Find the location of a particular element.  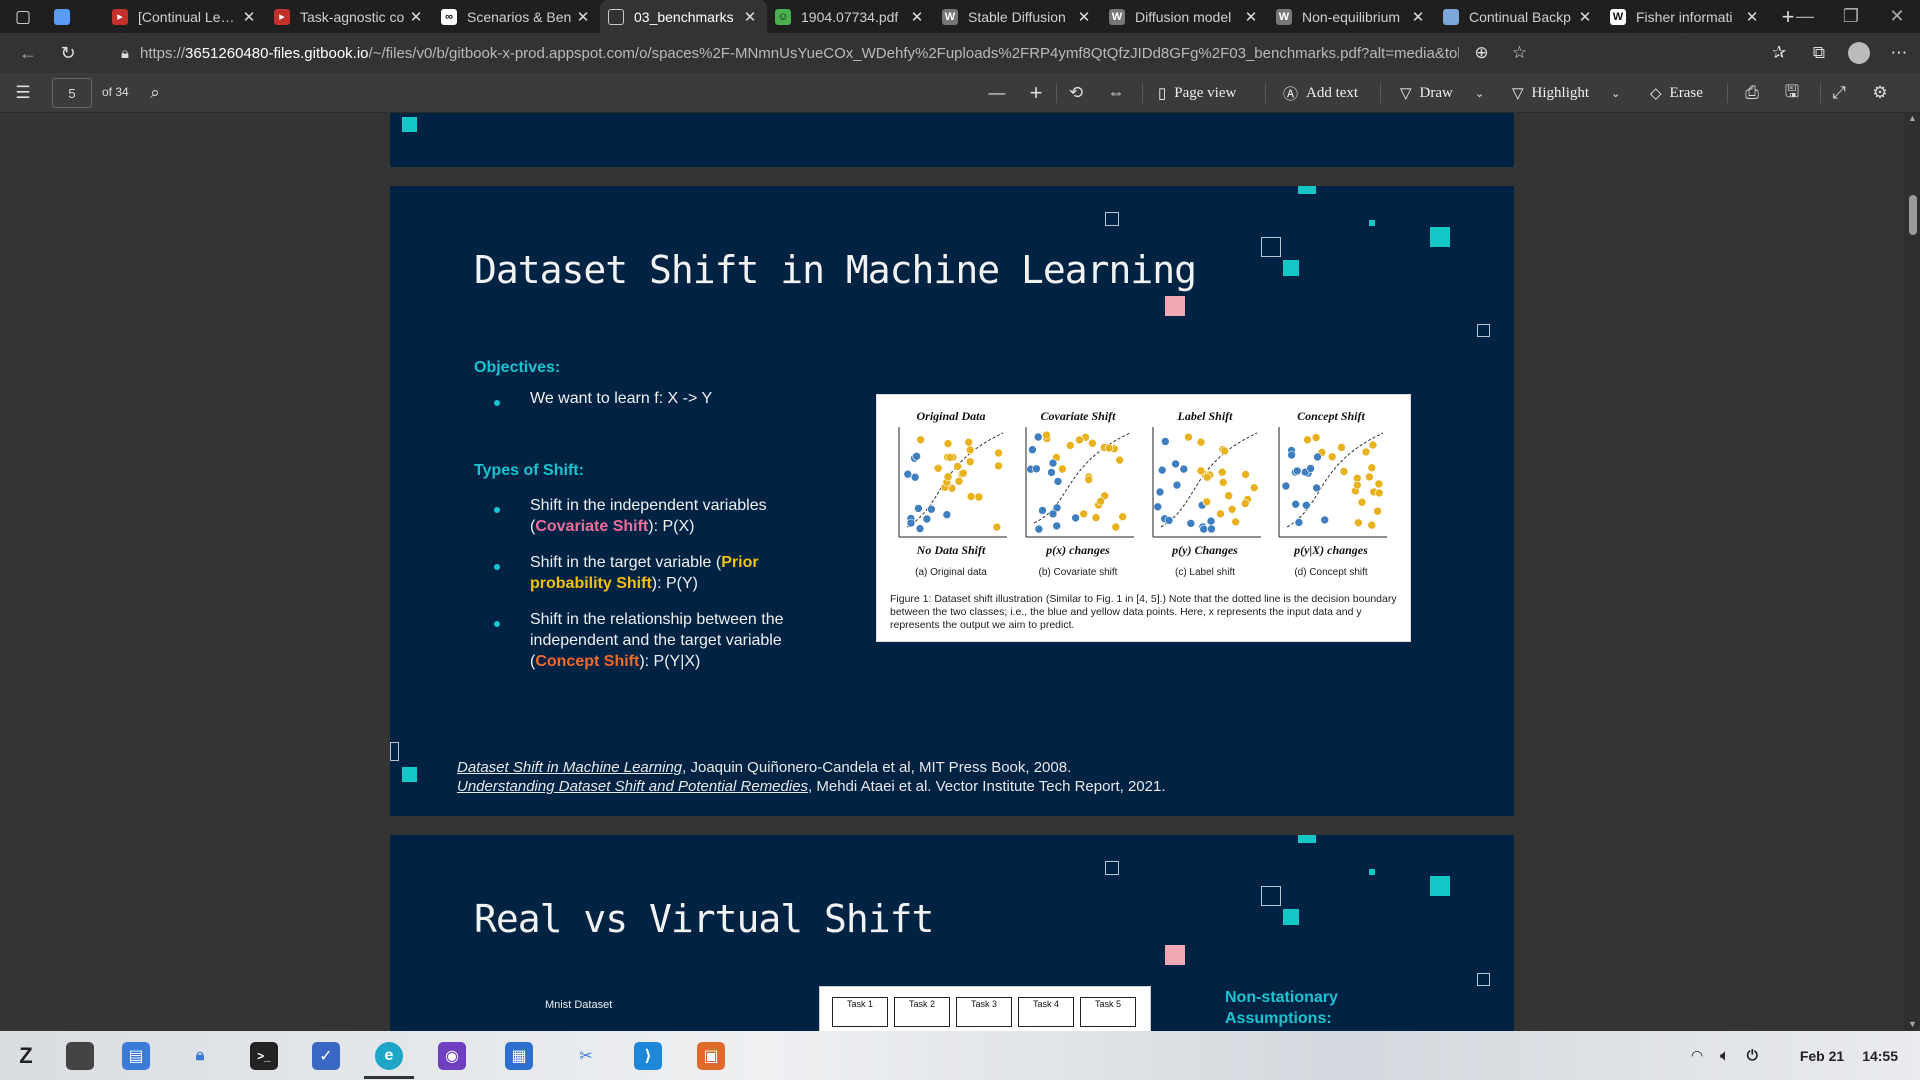

fullscreen-icon: ⤢ is located at coordinates (1839, 93).